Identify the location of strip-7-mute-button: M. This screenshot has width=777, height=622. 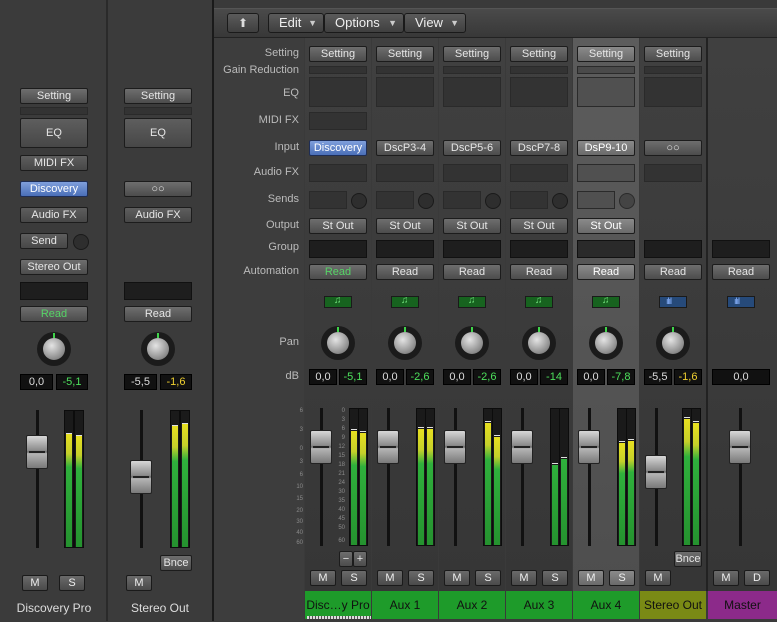
(726, 578).